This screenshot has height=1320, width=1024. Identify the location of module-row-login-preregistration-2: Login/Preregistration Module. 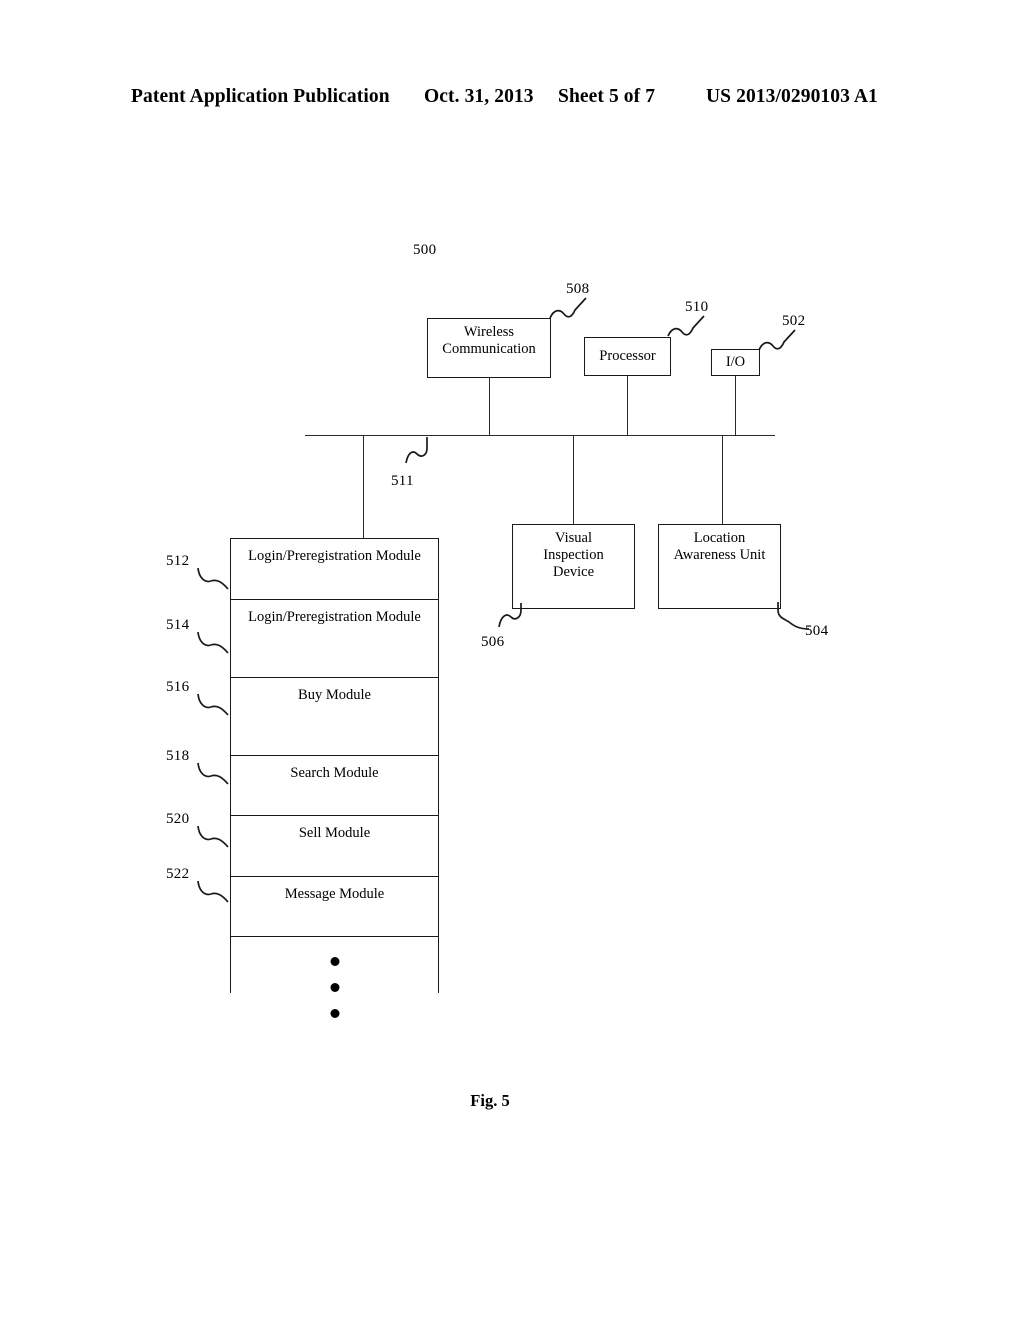
(334, 639).